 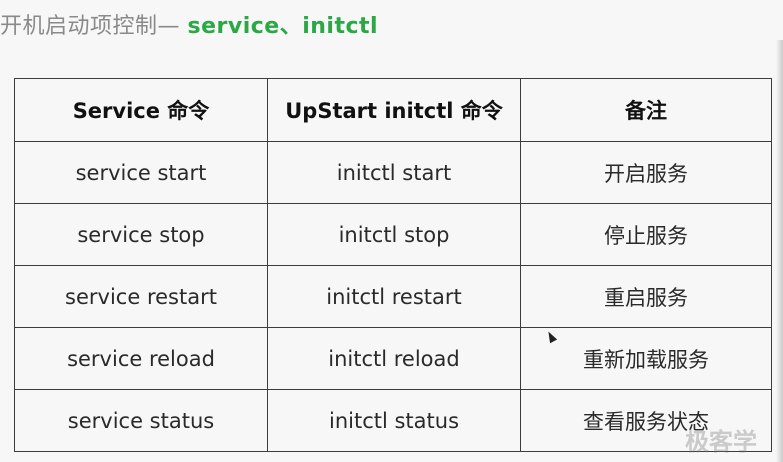 What do you see at coordinates (646, 172) in the screenshot?
I see `remark-cell: 开启服务` at bounding box center [646, 172].